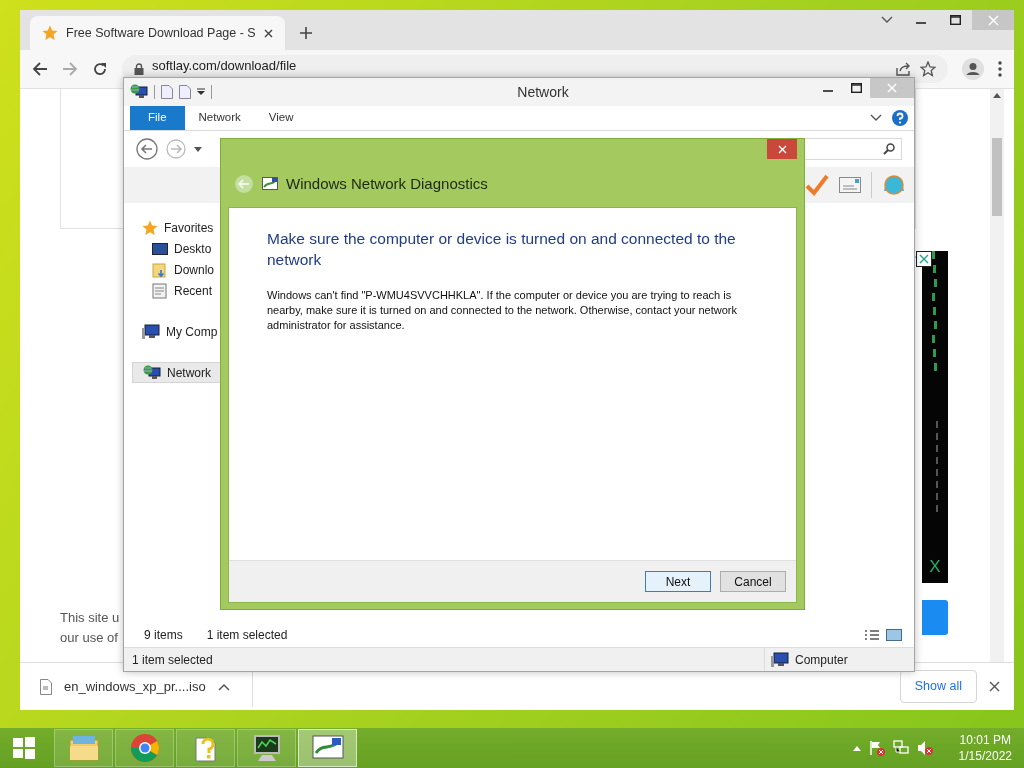 Image resolution: width=1024 pixels, height=768 pixels. Describe the element at coordinates (502, 249) in the screenshot. I see `dialog-heading: Make sure the computer or device is turned on and connected to the network` at that location.